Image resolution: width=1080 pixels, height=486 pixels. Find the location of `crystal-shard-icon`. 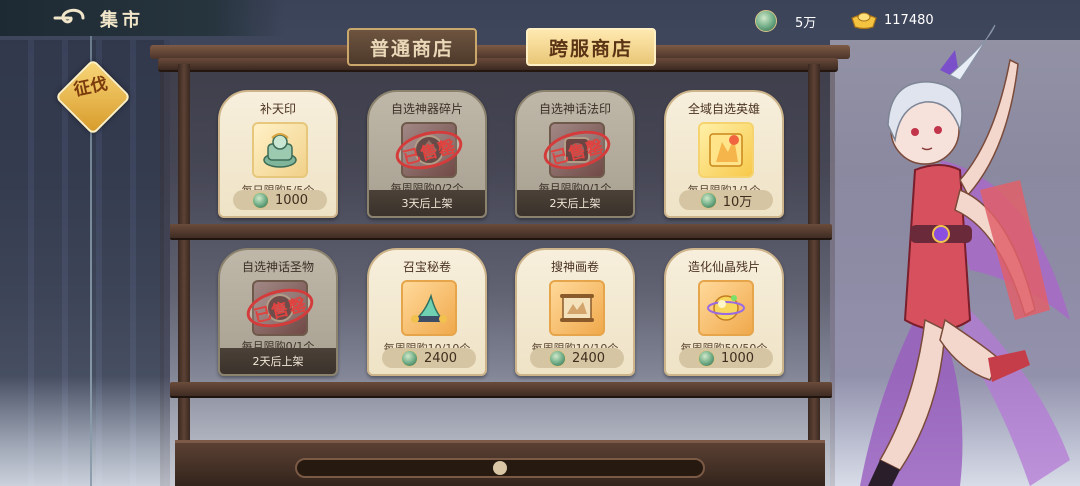

crystal-shard-icon is located at coordinates (726, 308).